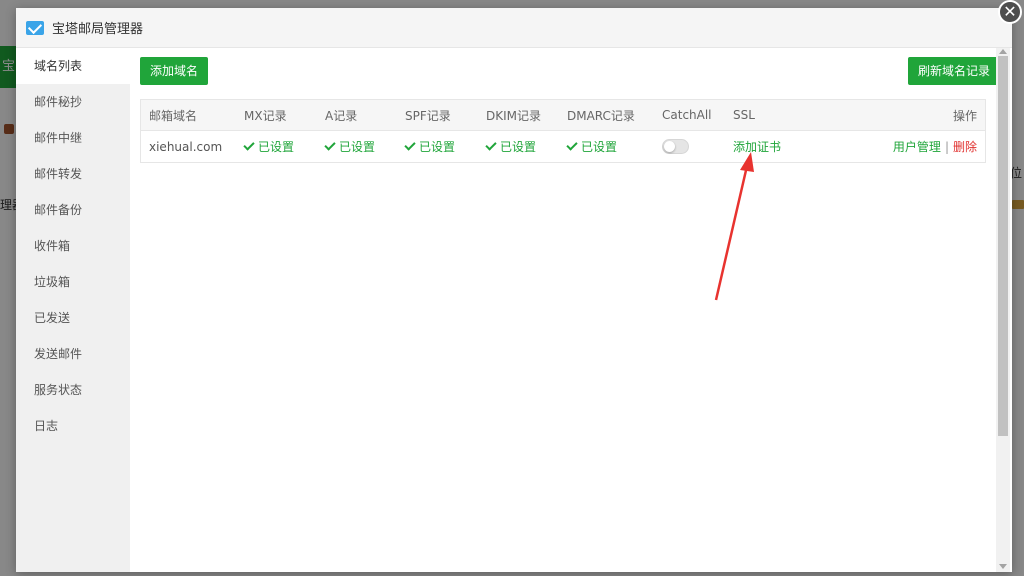 Image resolution: width=1024 pixels, height=576 pixels. I want to click on column-header-catchall: CatchAll, so click(687, 115).